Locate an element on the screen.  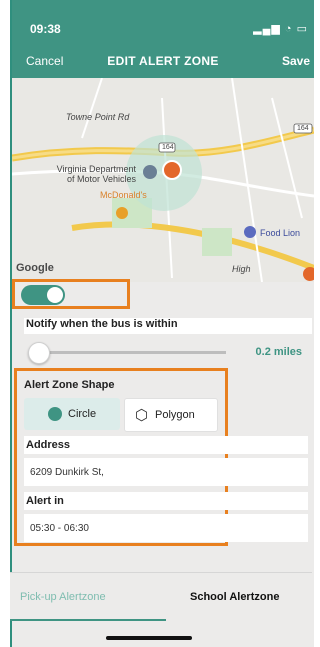
tab-school-alertzone: School Alertzone is located at coordinates (234, 597).